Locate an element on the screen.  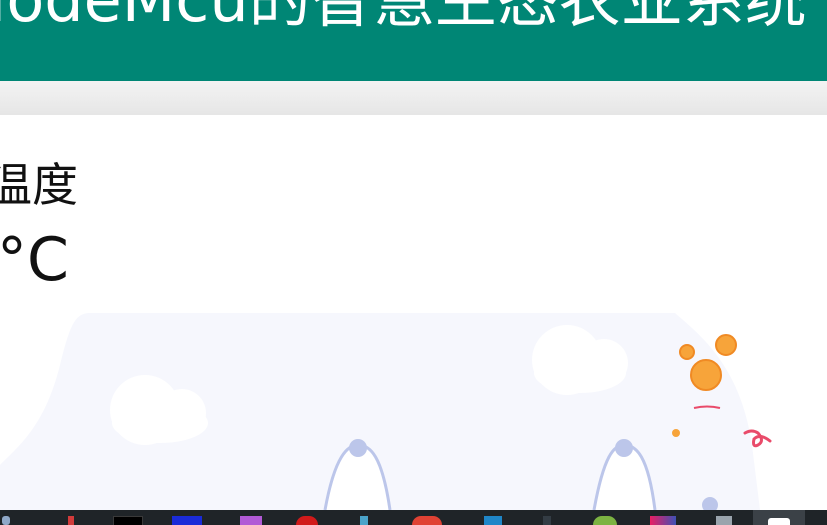
multicolor-app-icon is located at coordinates (663, 520).